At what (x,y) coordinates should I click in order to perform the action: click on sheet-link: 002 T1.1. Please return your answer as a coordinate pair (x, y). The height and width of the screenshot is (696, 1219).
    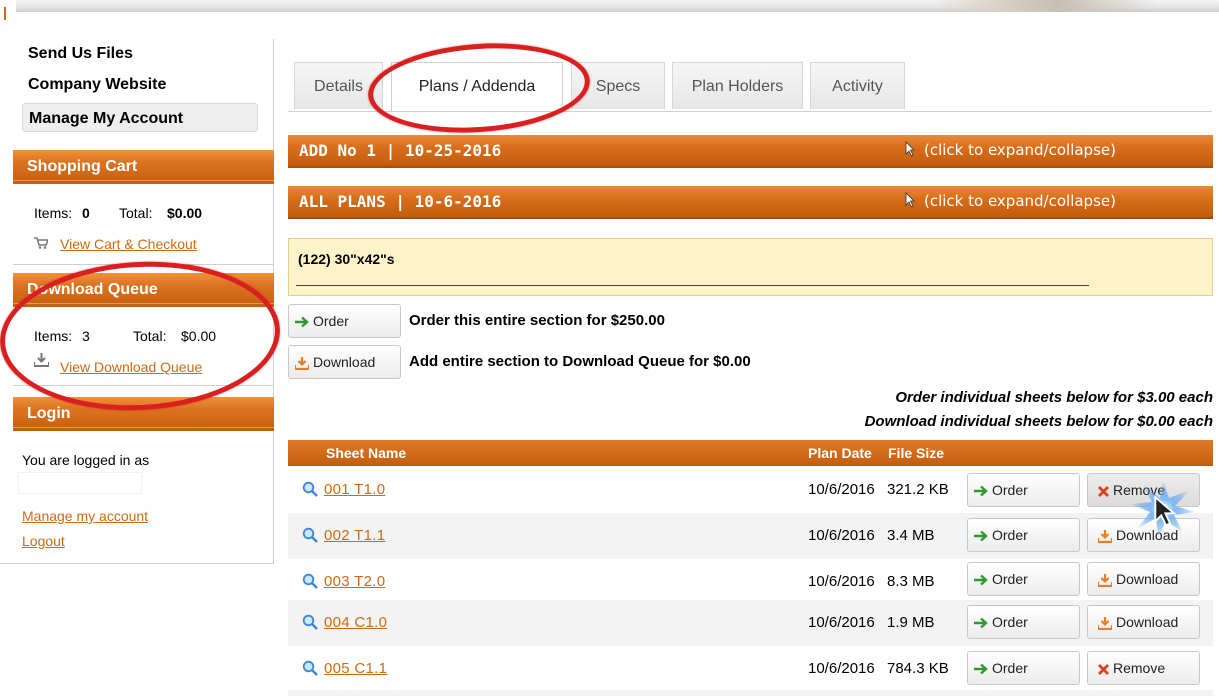
    Looking at the image, I should click on (354, 535).